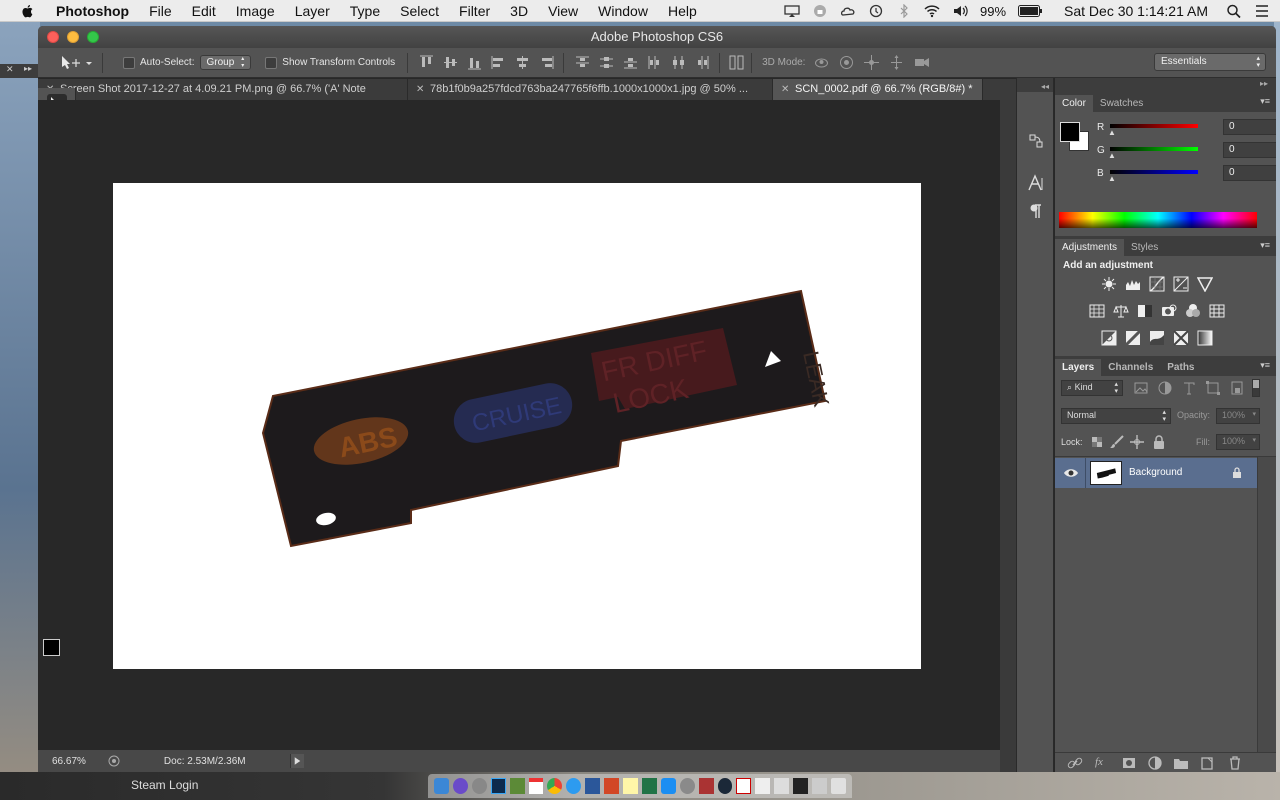 The height and width of the screenshot is (800, 1280). I want to click on 3d-roll-icon, so click(846, 62).